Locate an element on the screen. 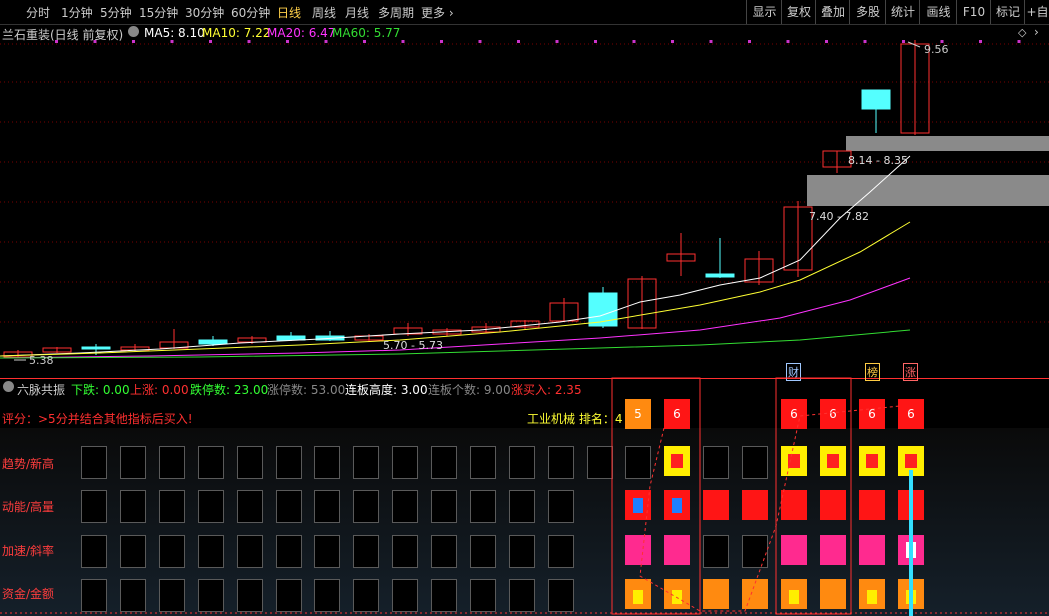 The image size is (1049, 616). ma-label-2: MA20: 6.47 is located at coordinates (301, 33).